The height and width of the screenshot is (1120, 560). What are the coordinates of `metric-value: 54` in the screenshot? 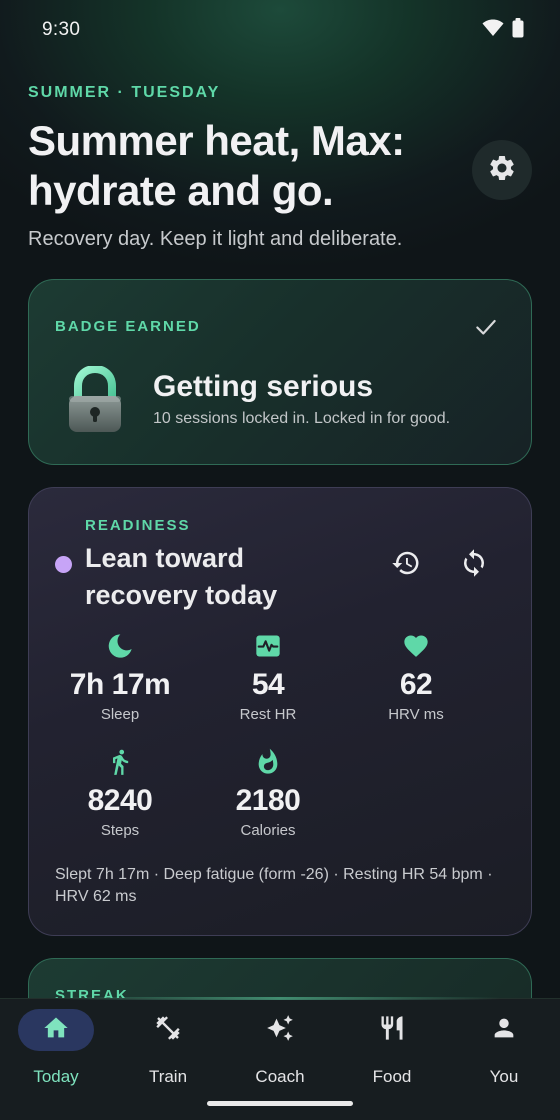 It's located at (268, 684).